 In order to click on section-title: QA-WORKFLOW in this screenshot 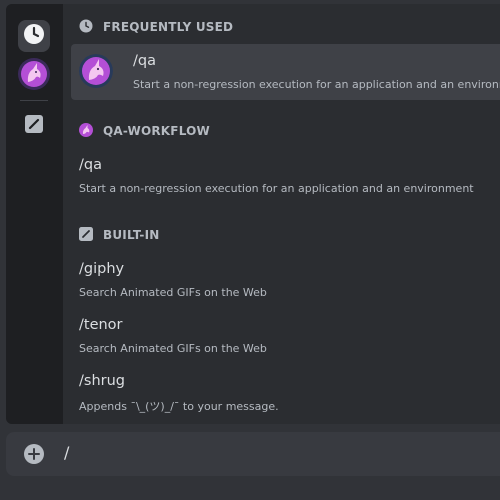, I will do `click(156, 131)`.